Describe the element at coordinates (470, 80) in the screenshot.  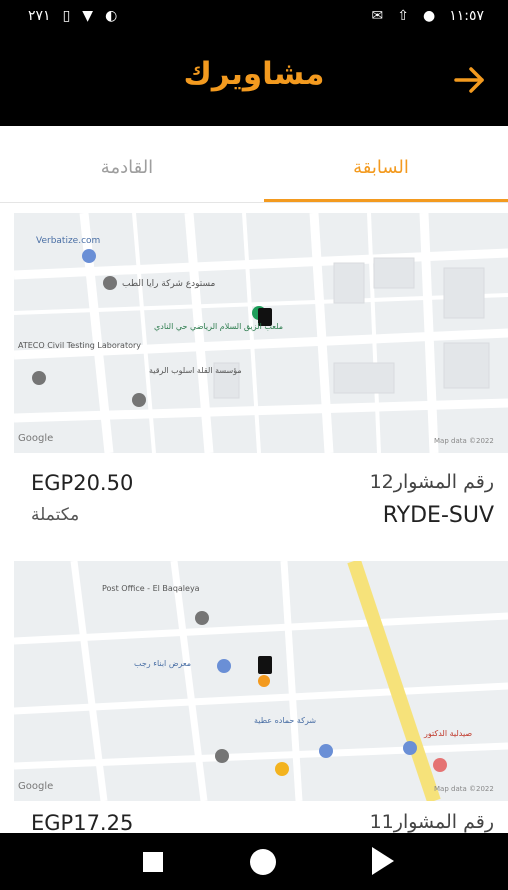
I see `arrow-right-icon` at that location.